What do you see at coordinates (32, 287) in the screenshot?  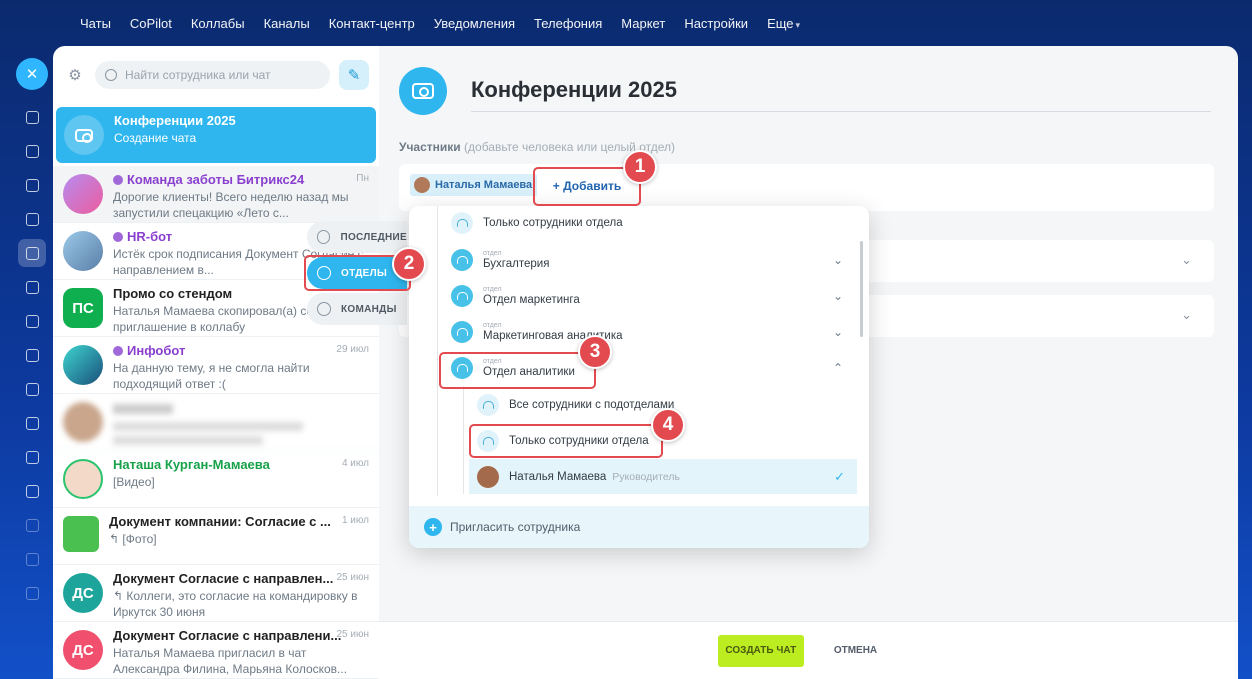 I see `pen-icon` at bounding box center [32, 287].